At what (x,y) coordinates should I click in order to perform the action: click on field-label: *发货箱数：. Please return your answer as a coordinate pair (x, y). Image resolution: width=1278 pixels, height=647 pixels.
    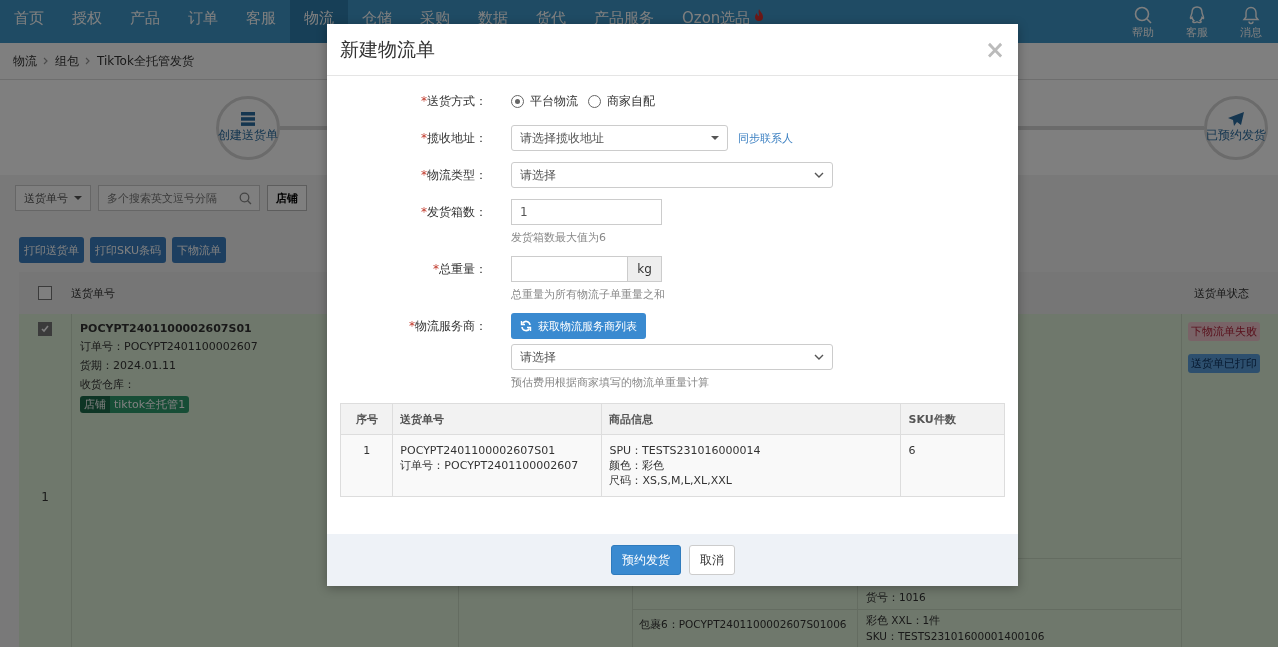
    Looking at the image, I should click on (454, 212).